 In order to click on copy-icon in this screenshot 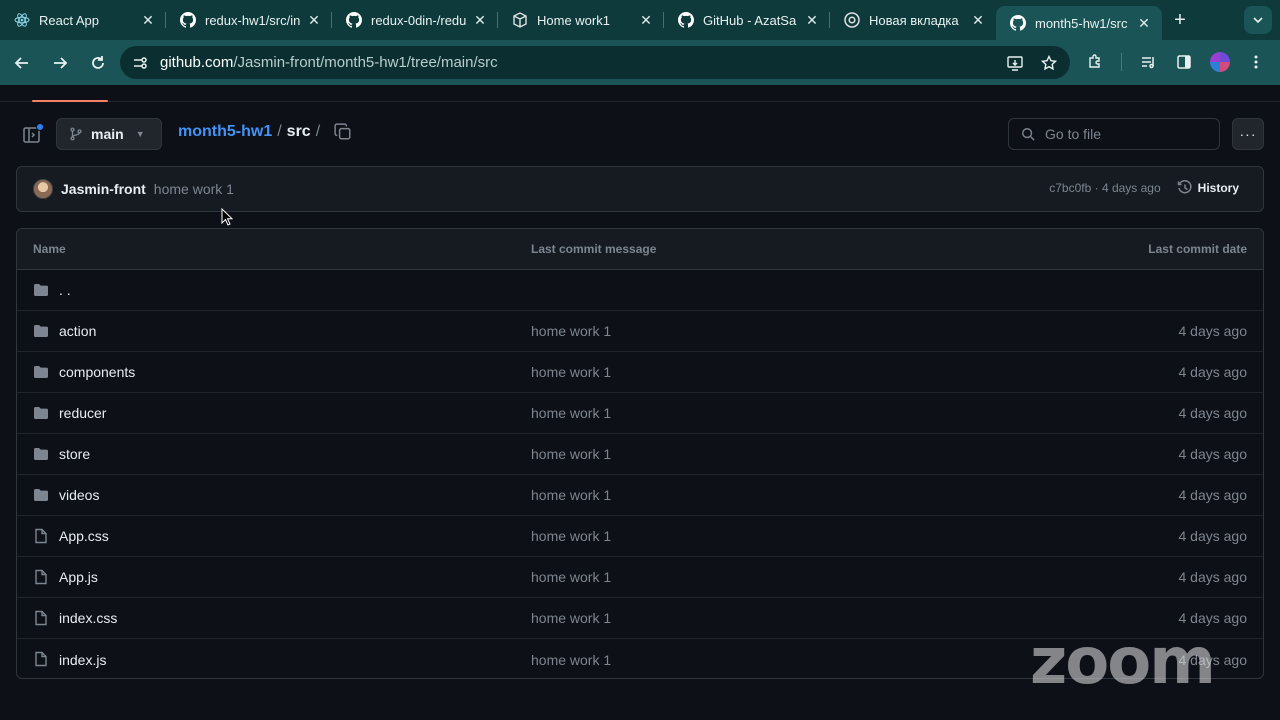, I will do `click(342, 131)`.